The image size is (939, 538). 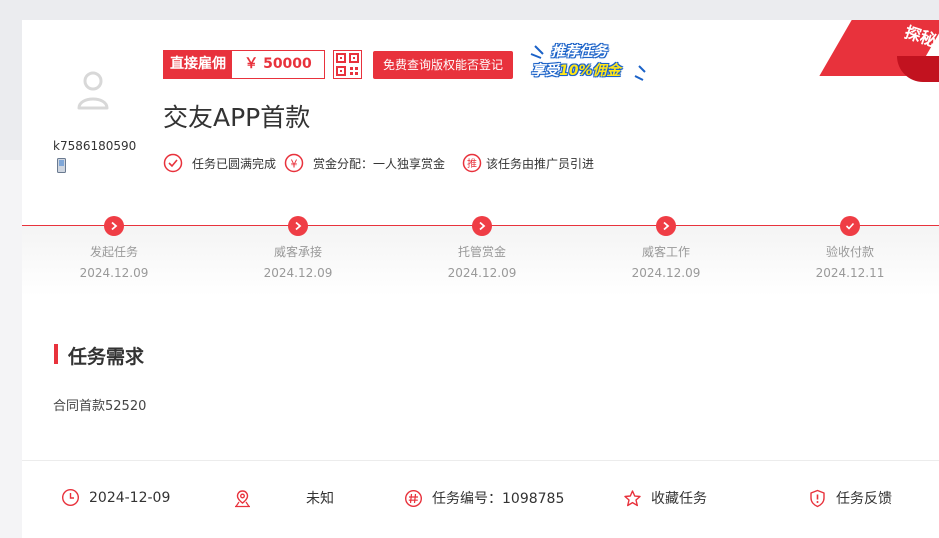 What do you see at coordinates (237, 117) in the screenshot?
I see `task-title: 交友APP首款` at bounding box center [237, 117].